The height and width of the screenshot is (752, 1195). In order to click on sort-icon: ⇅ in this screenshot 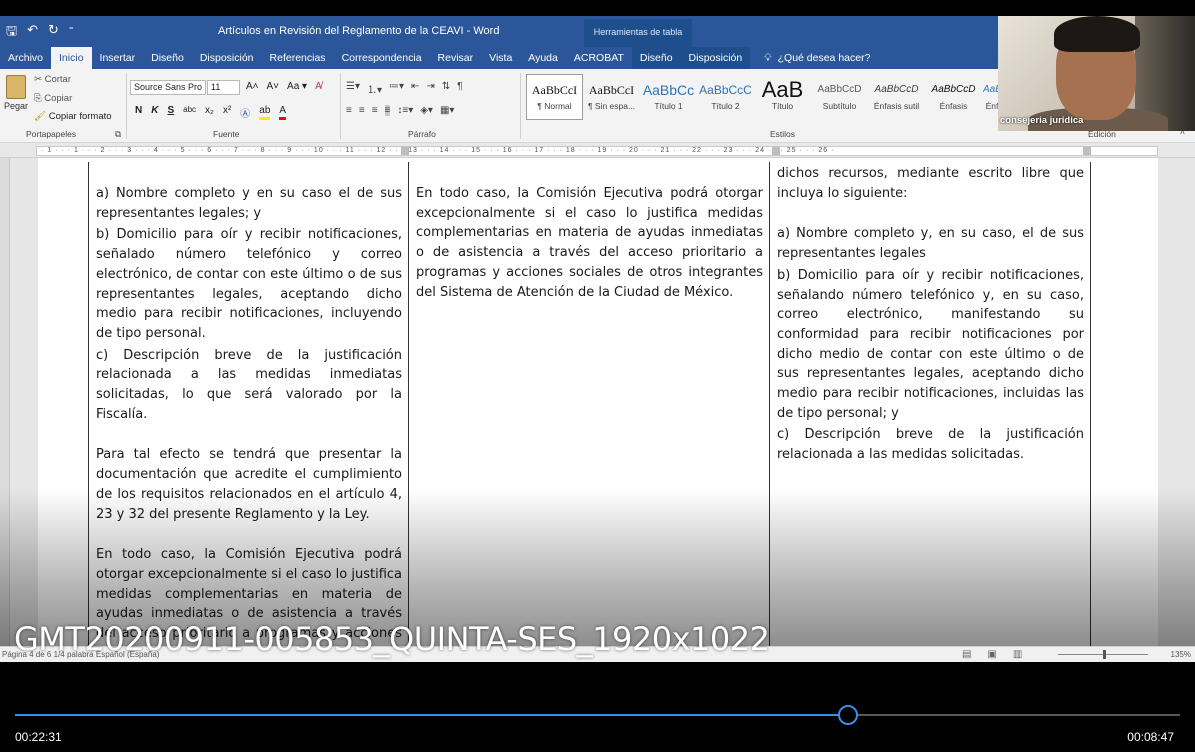, I will do `click(446, 88)`.